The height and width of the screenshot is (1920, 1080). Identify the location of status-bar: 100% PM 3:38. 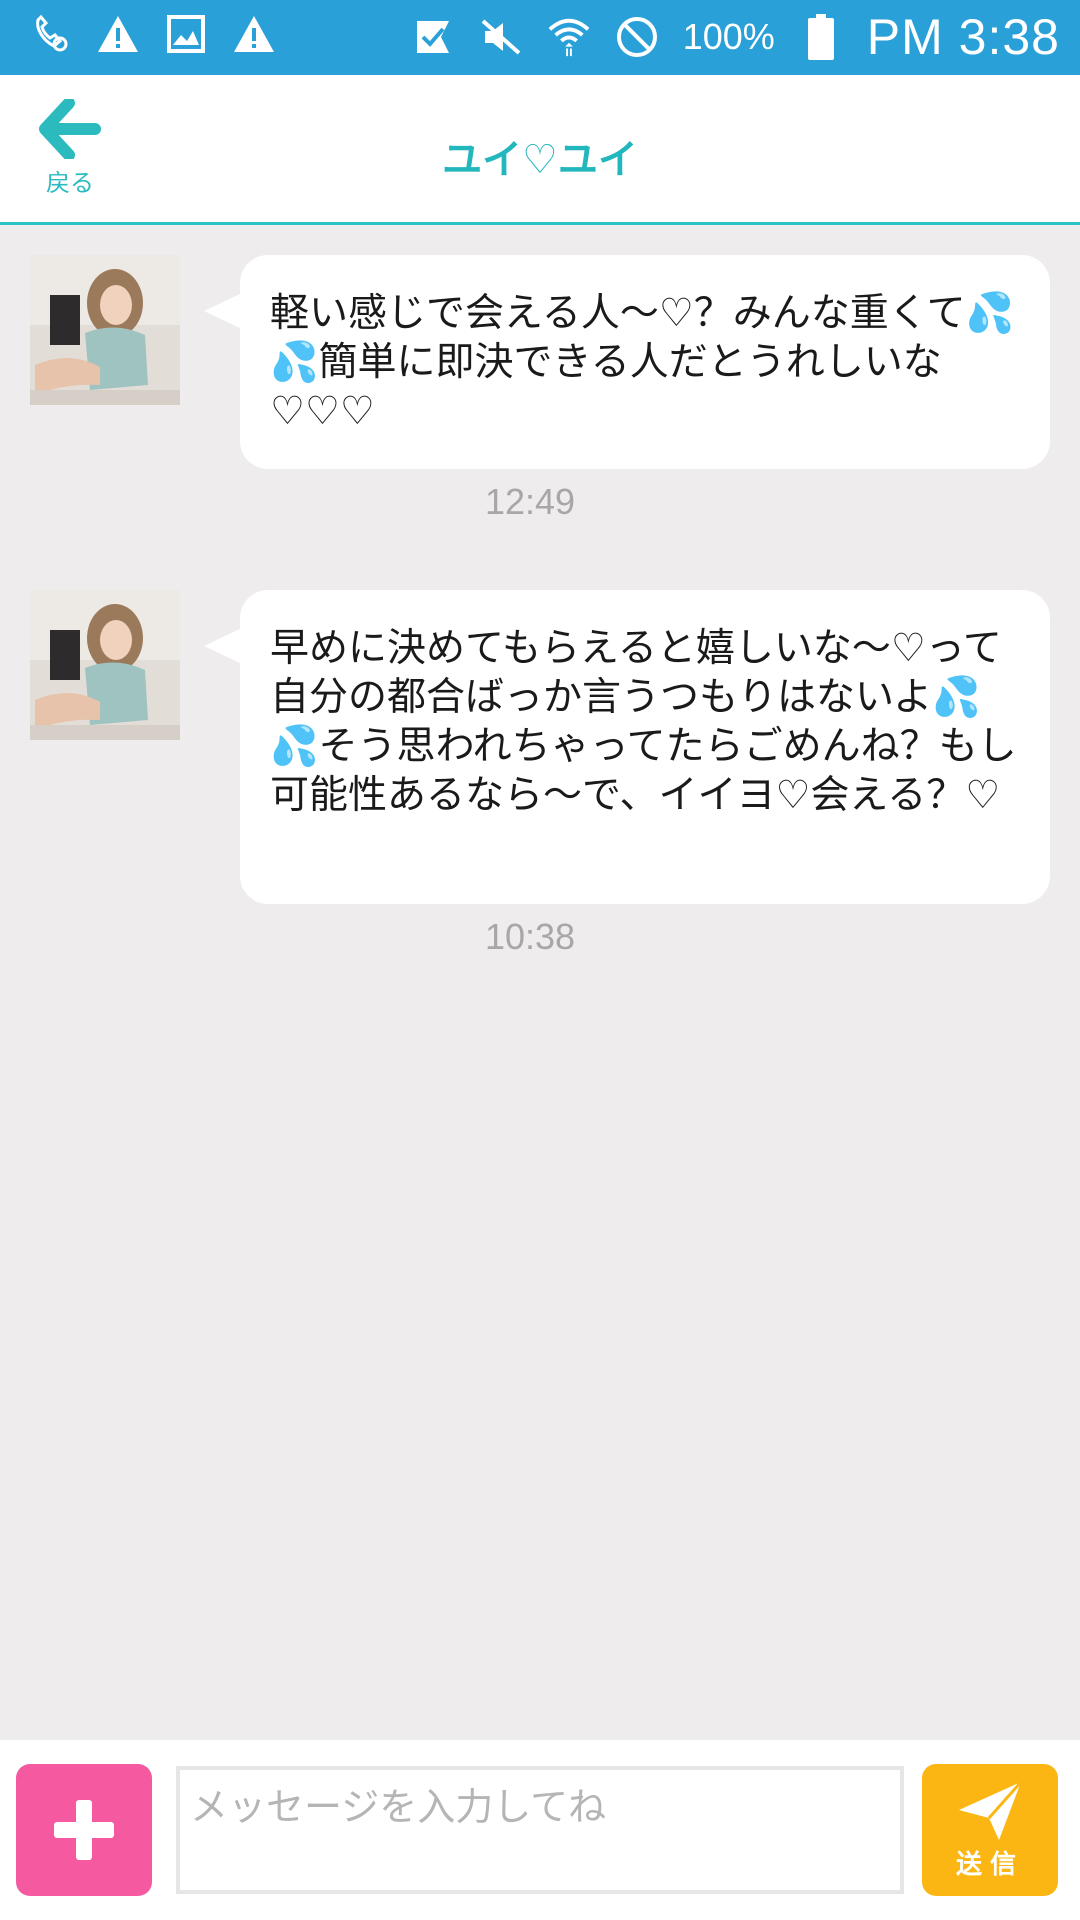
(540, 37).